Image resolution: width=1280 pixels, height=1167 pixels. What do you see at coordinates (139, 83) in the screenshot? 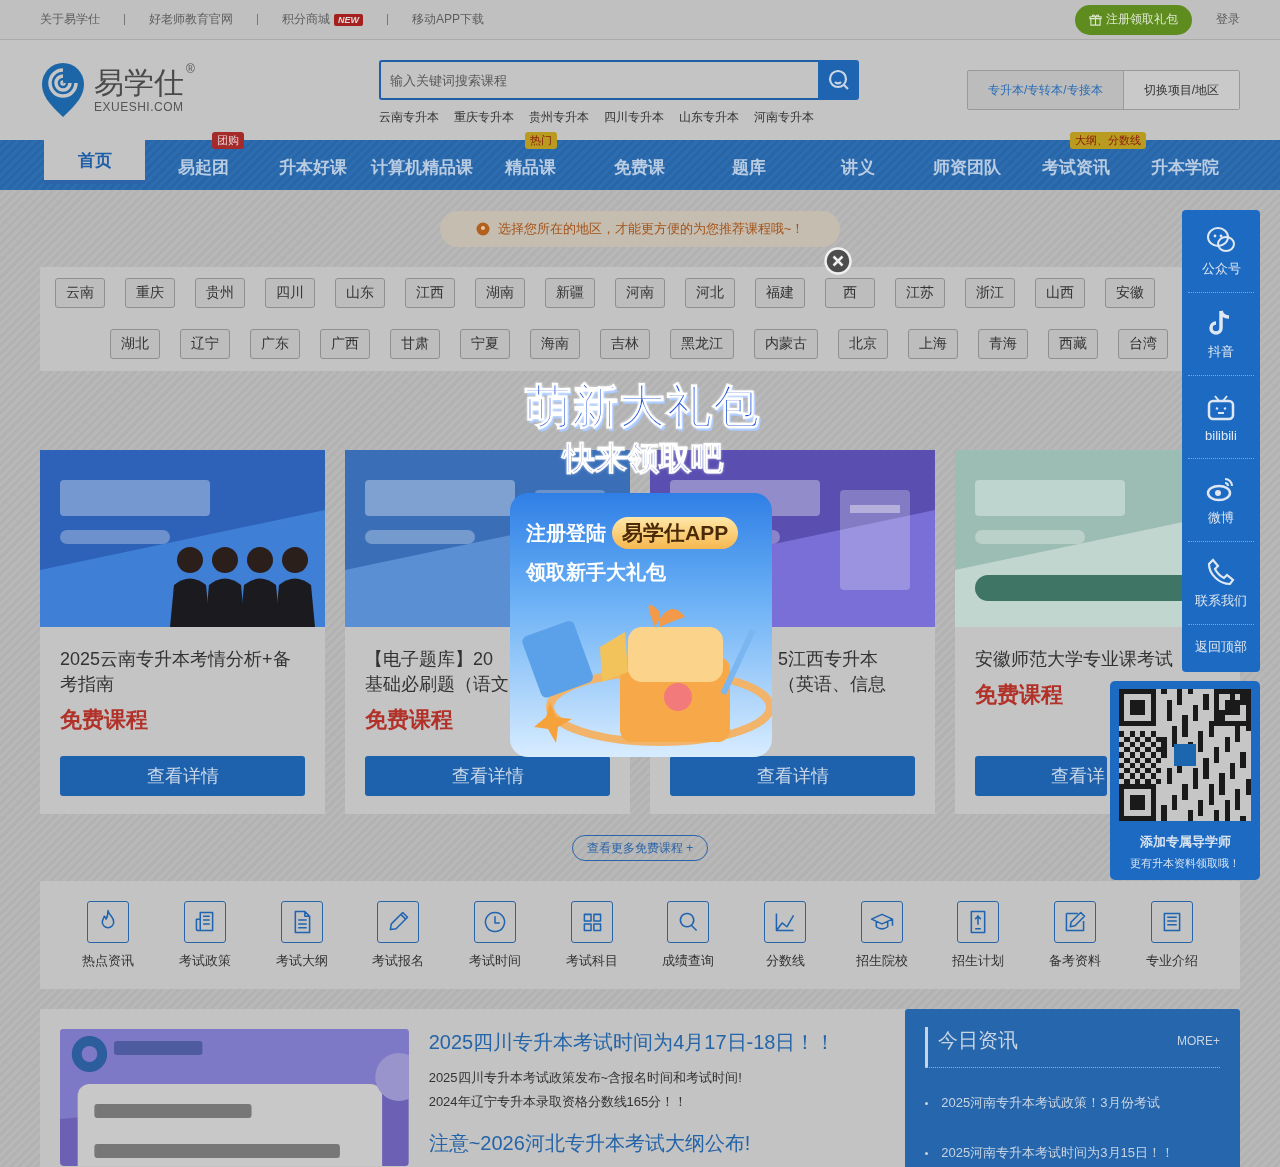
I see `logo-text: 易学仕` at bounding box center [139, 83].